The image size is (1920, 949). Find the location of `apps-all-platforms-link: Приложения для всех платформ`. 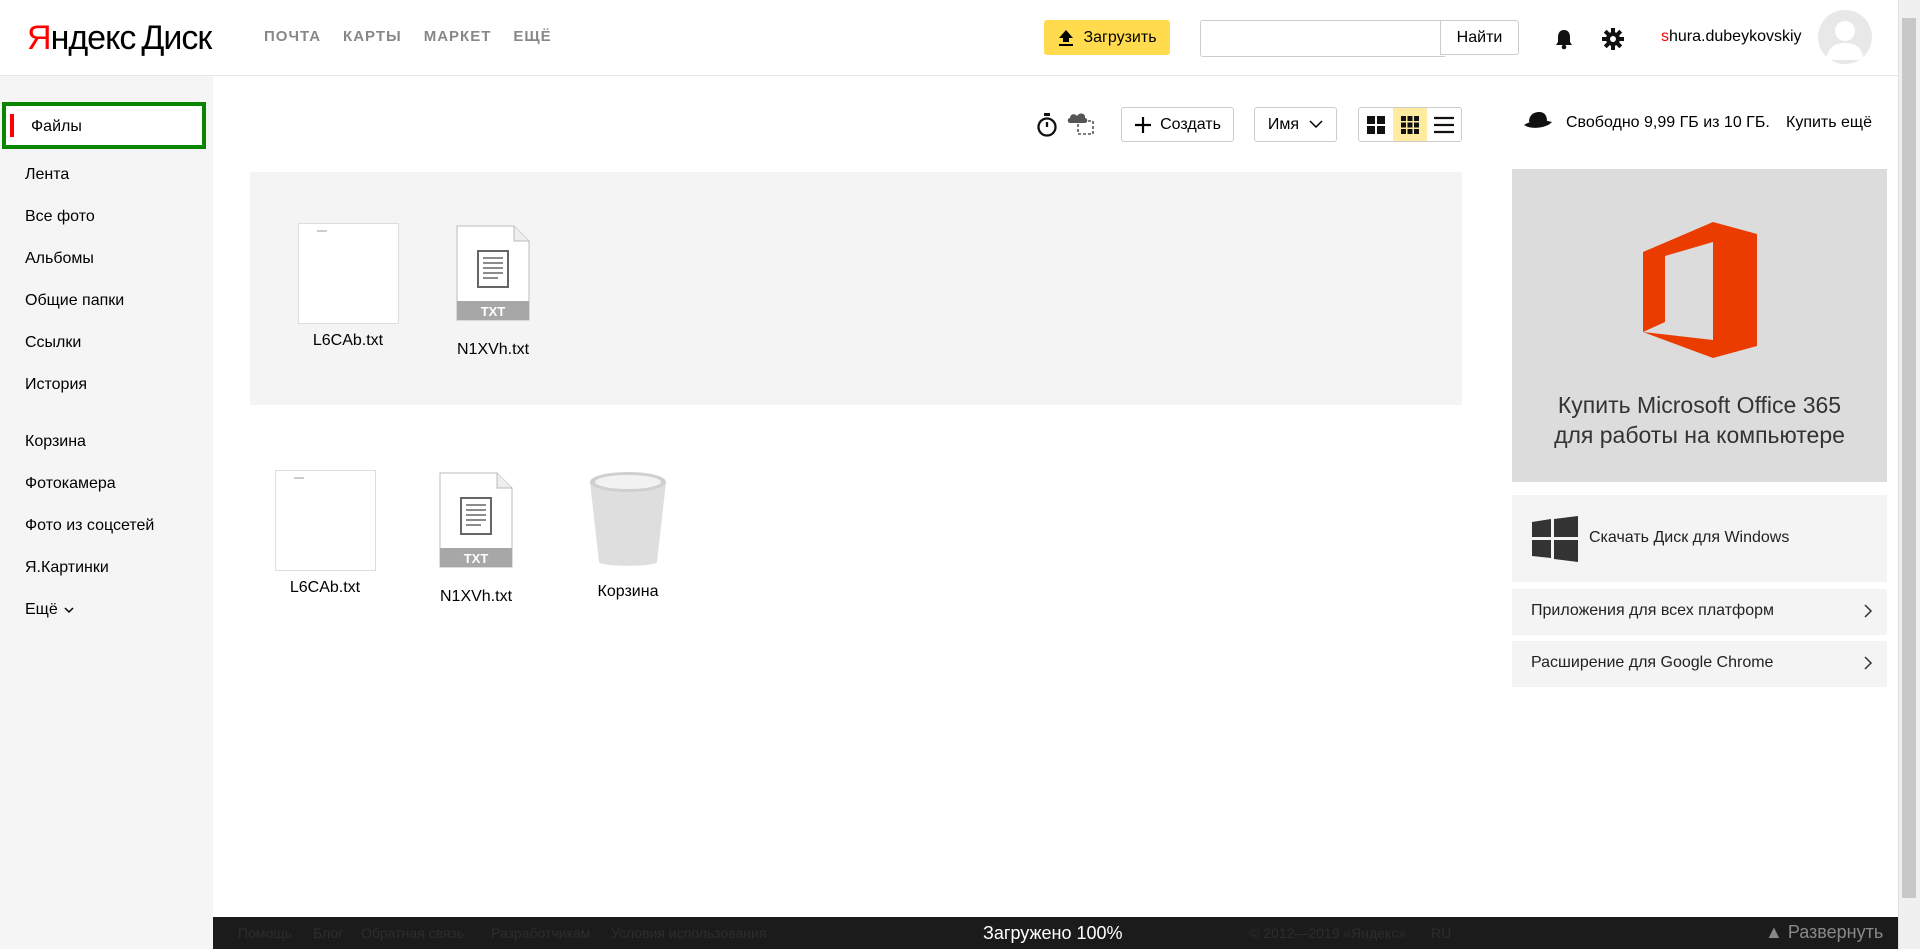

apps-all-platforms-link: Приложения для всех платформ is located at coordinates (1699, 612).